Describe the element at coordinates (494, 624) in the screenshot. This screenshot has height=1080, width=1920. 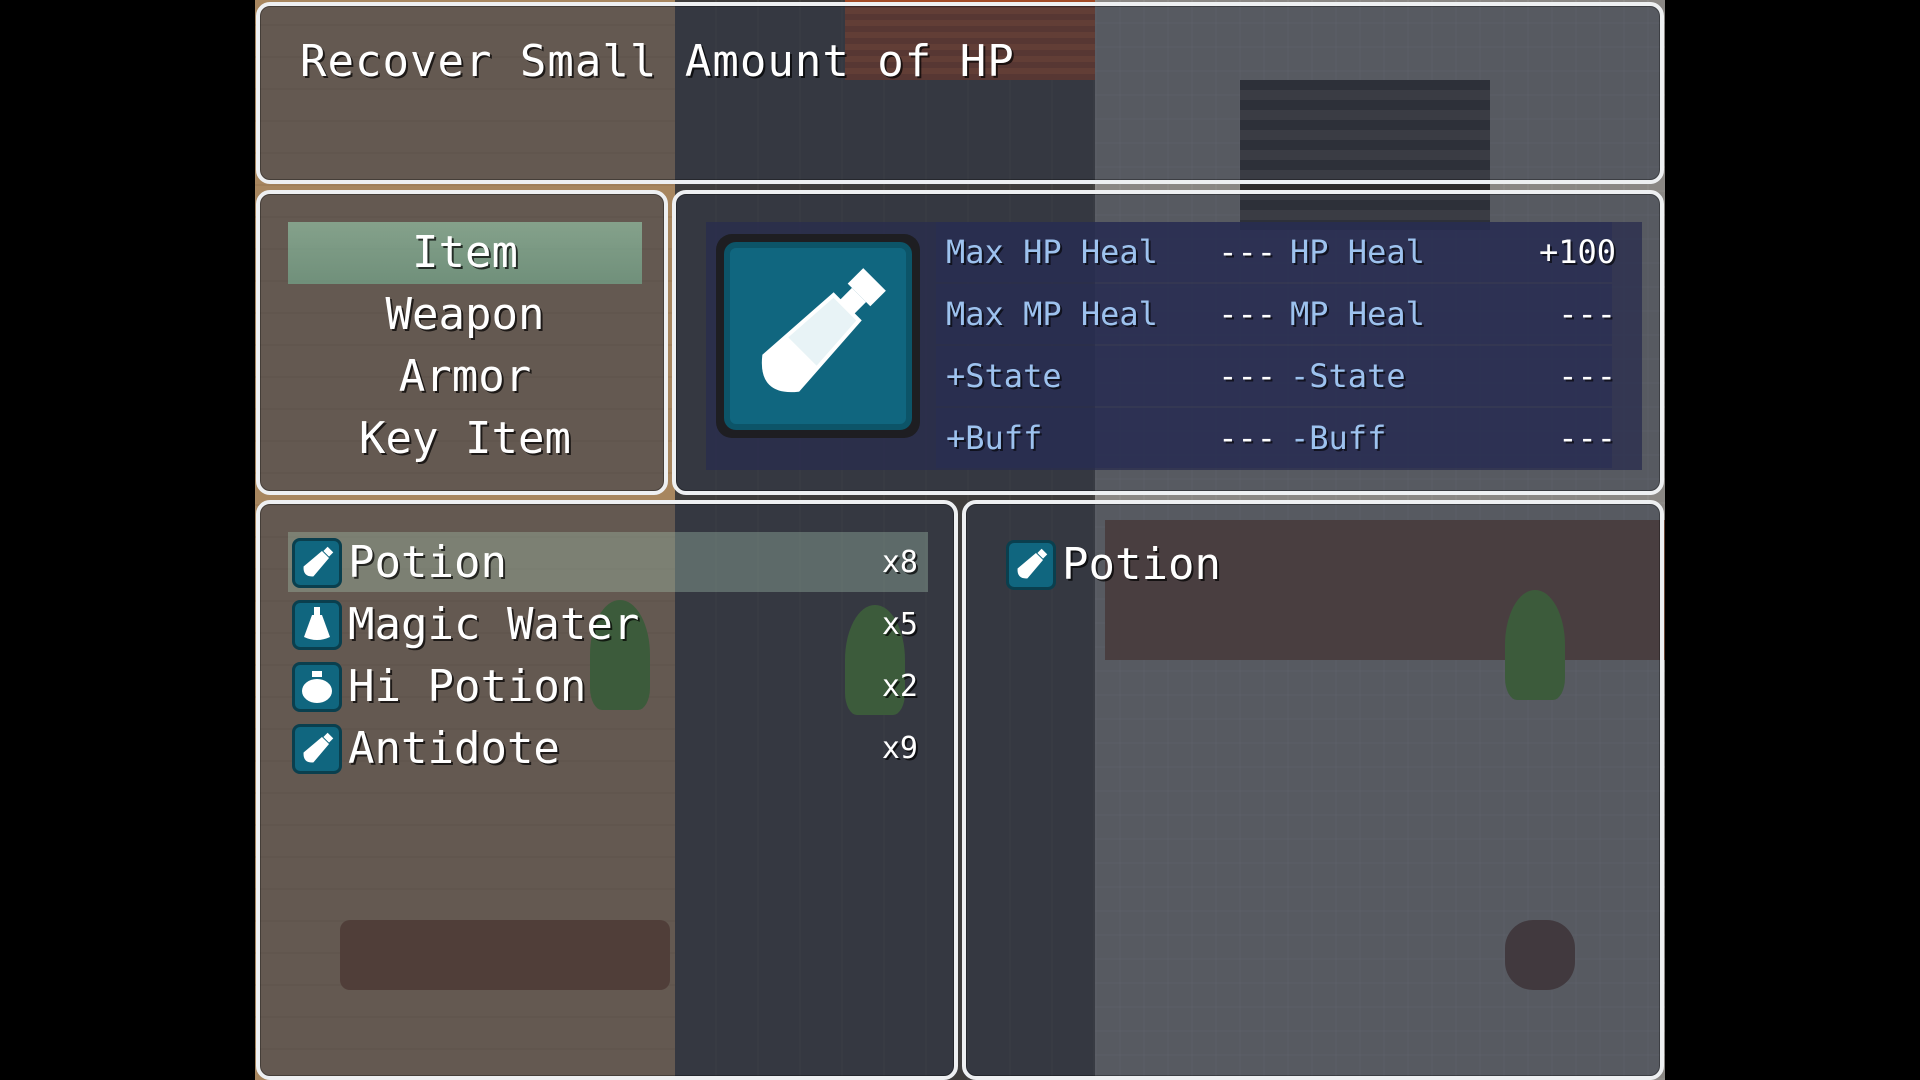
I see `item-name: Magic Water` at that location.